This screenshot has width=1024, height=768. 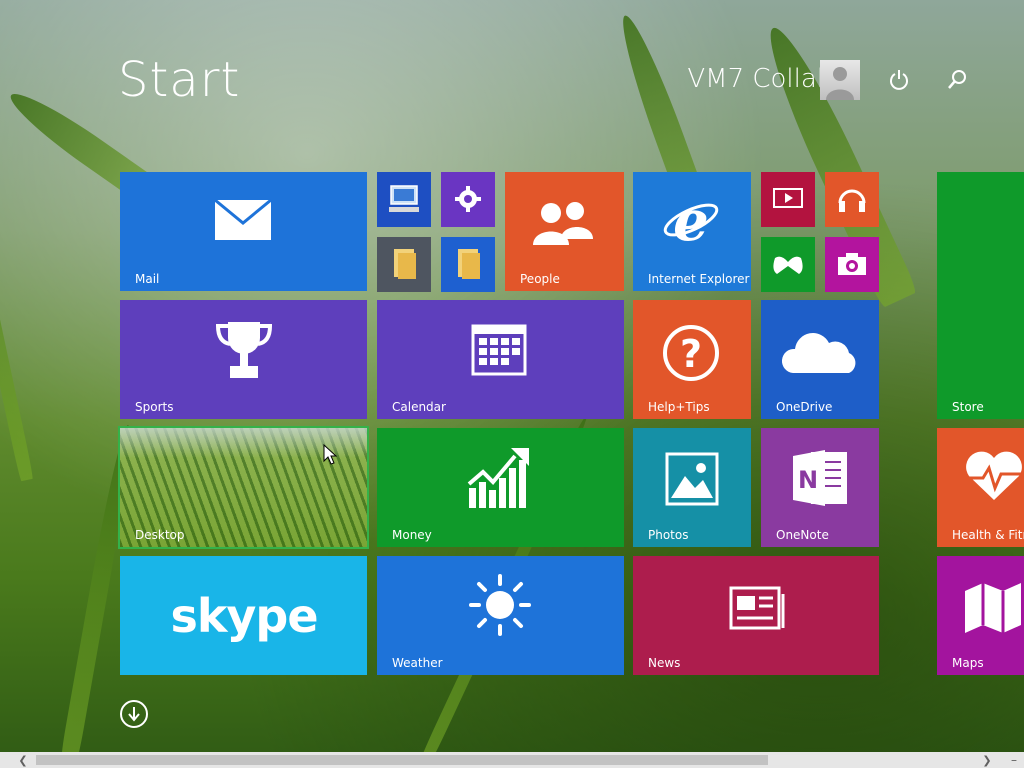 What do you see at coordinates (402, 760) in the screenshot?
I see `scroll-thumb` at bounding box center [402, 760].